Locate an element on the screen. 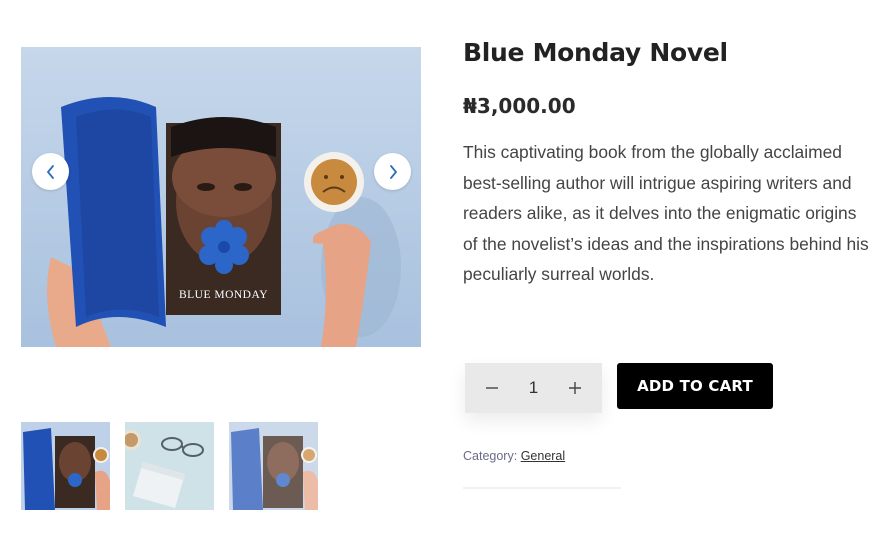 The image size is (893, 543). add-to-cart-form: ADD TO CART is located at coordinates (619, 388).